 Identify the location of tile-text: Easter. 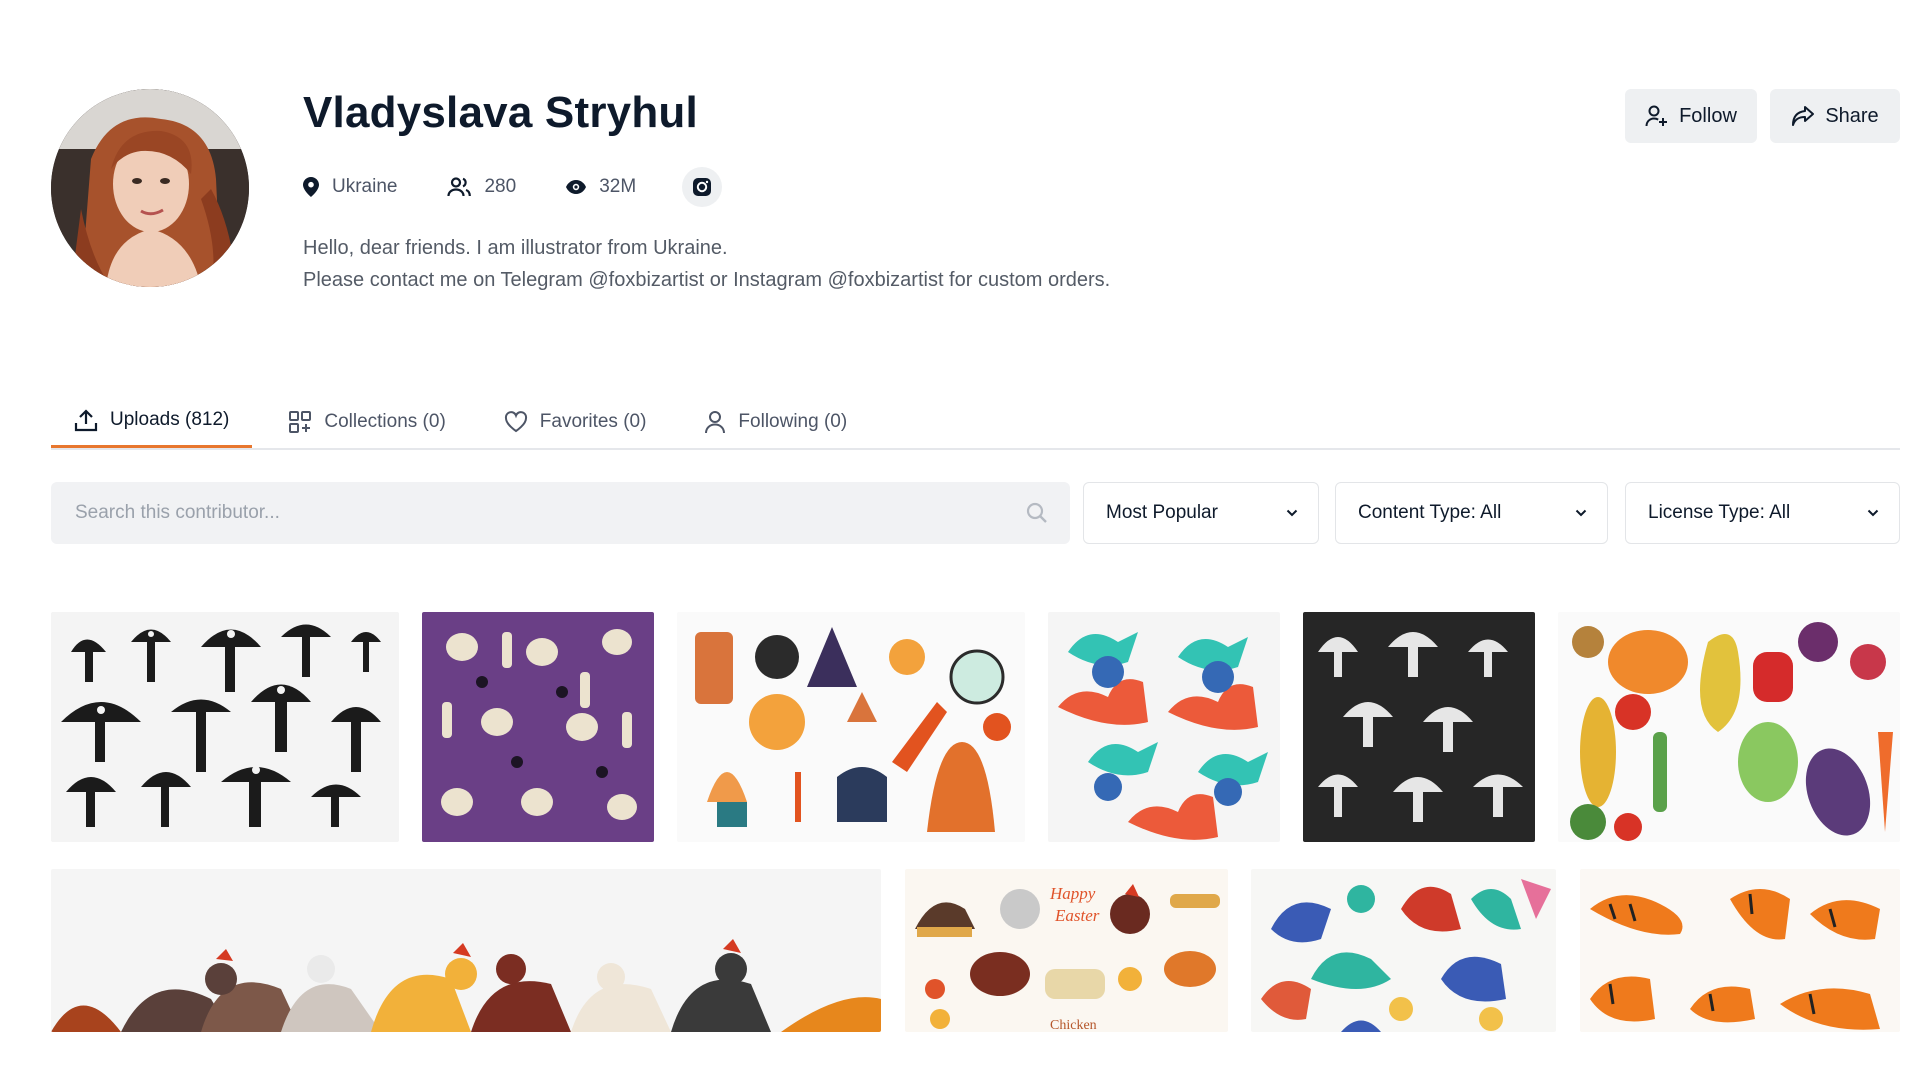
(1077, 915).